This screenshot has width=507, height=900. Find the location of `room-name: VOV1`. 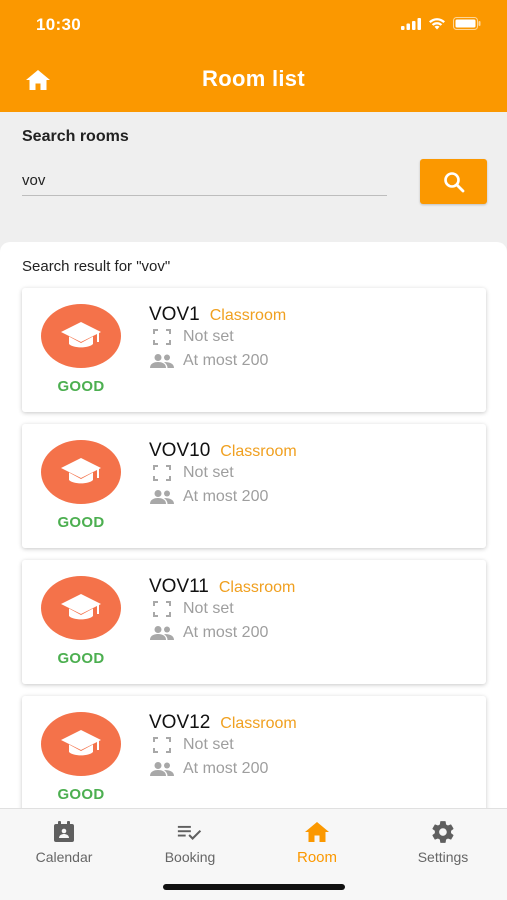

room-name: VOV1 is located at coordinates (174, 314).